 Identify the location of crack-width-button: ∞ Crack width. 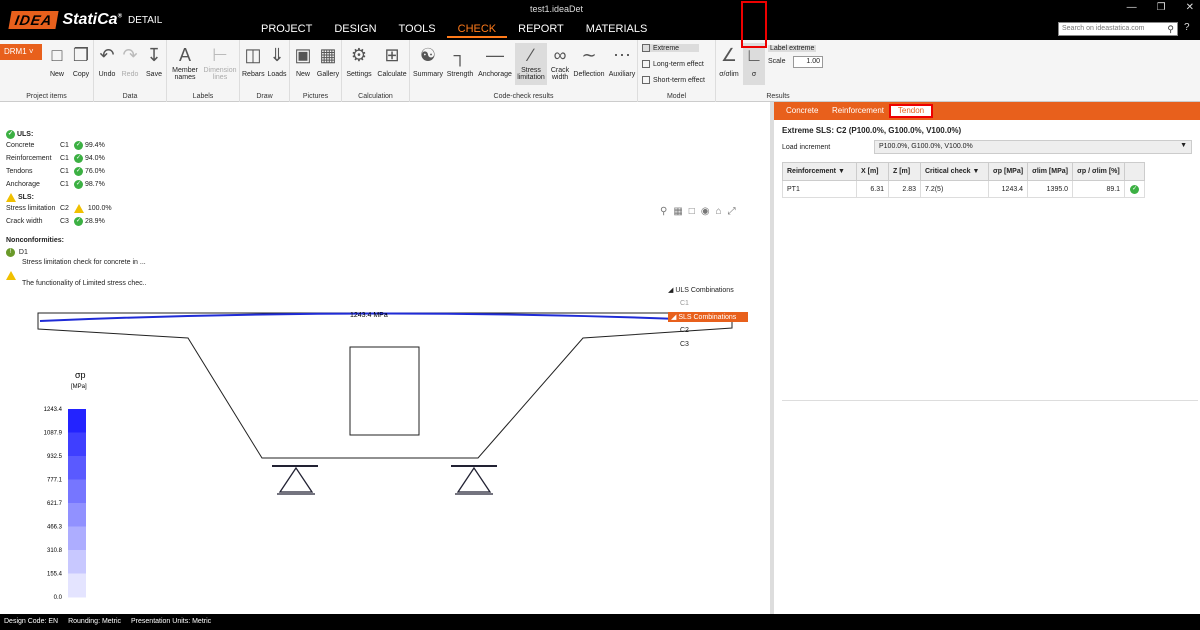
(560, 62).